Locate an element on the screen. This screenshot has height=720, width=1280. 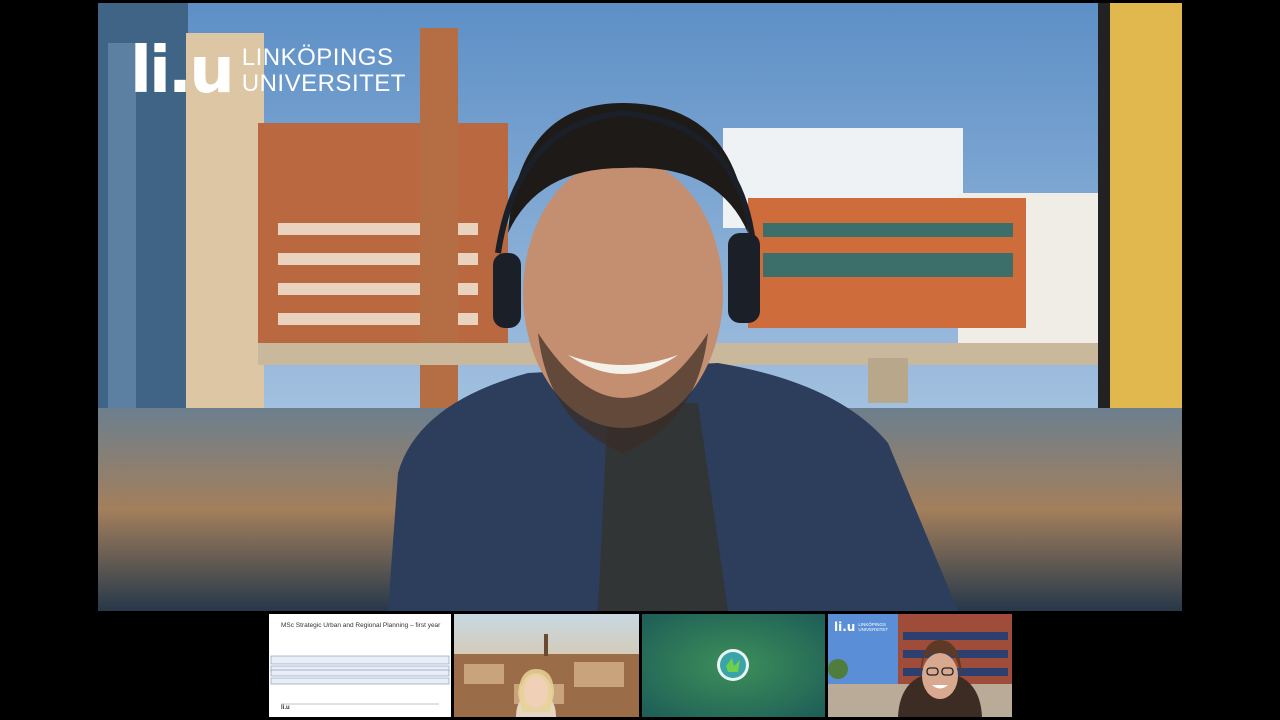
university-logo-small: li.u LINKÖPINGS UNIVERSITET is located at coordinates (861, 627).